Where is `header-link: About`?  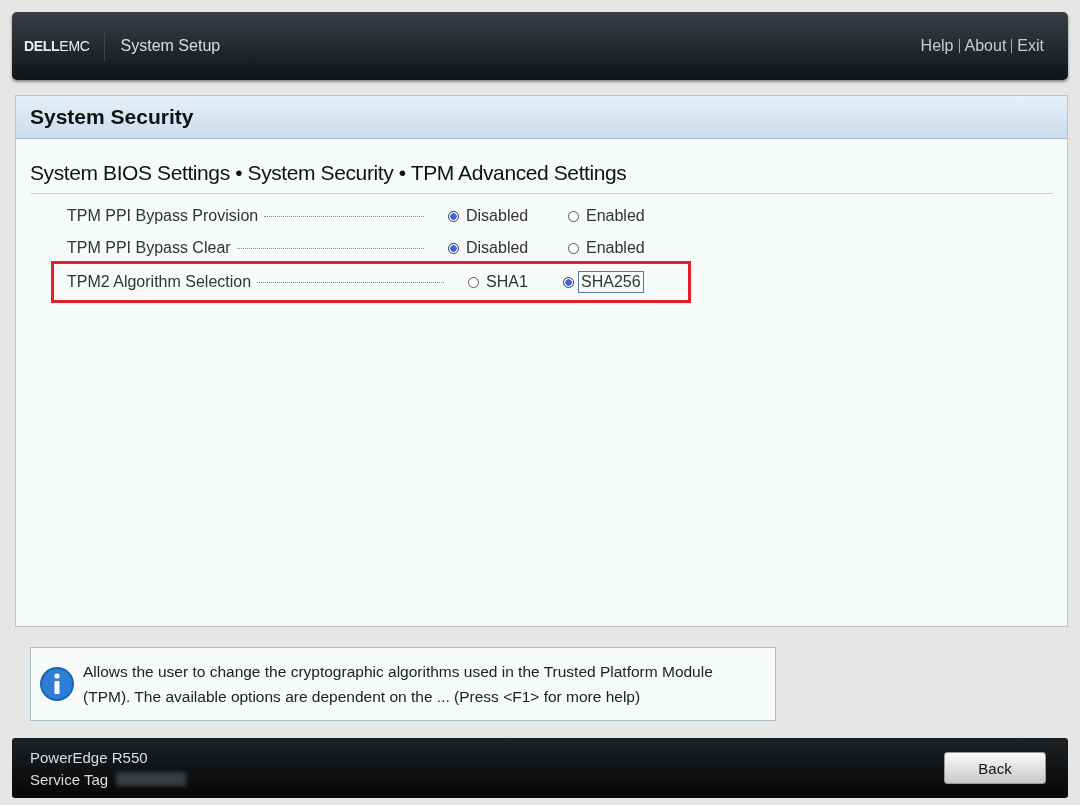 header-link: About is located at coordinates (985, 46).